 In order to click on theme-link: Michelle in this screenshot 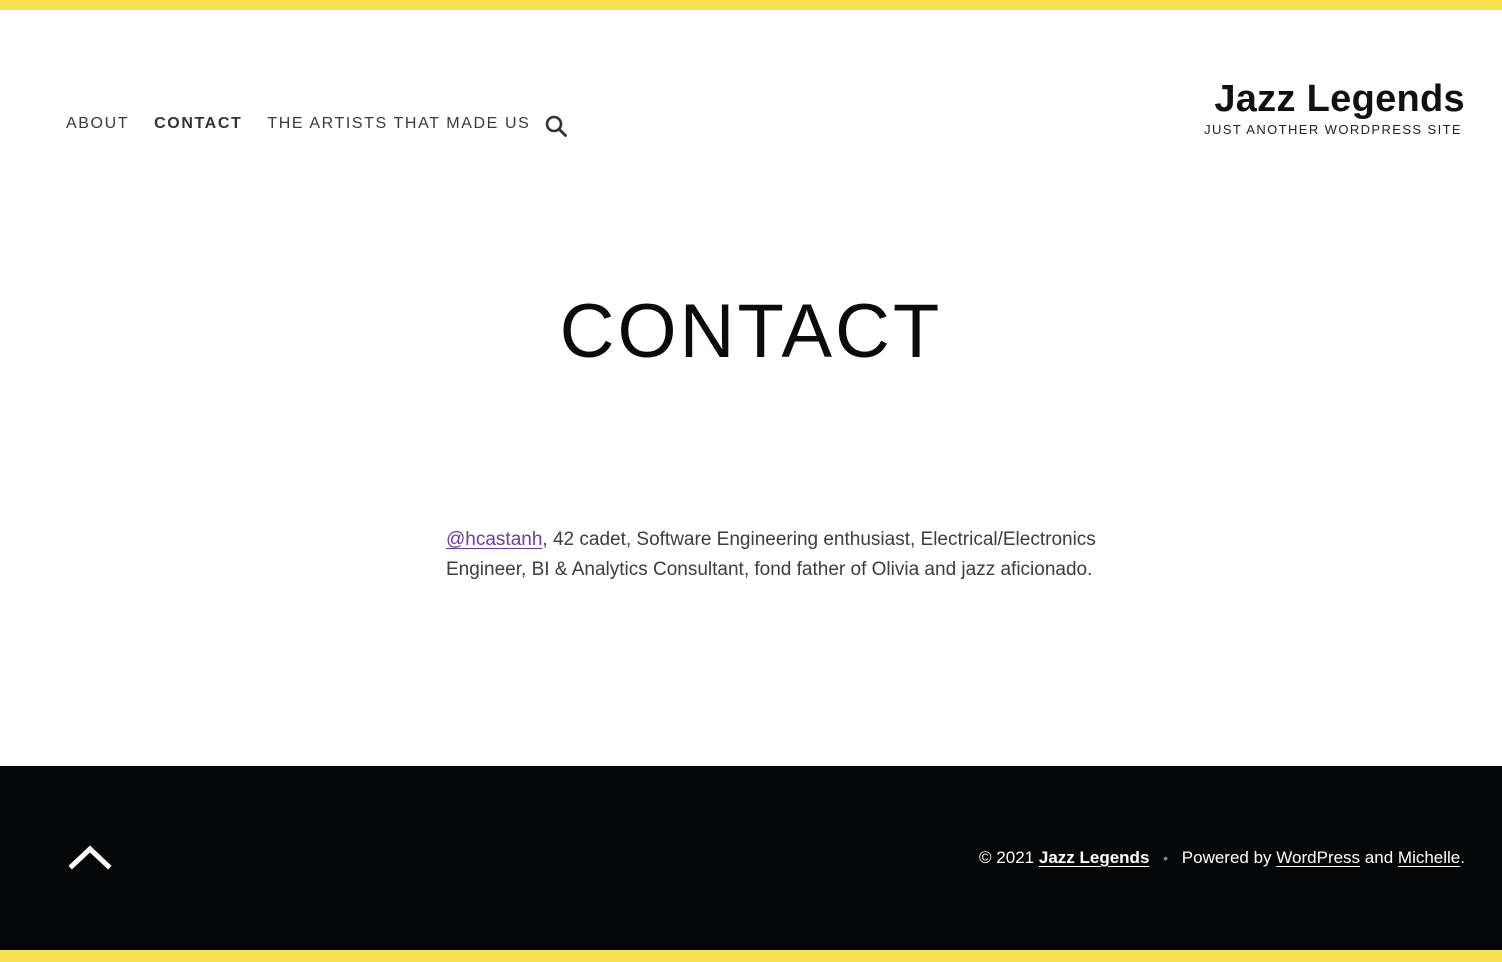, I will do `click(1429, 857)`.